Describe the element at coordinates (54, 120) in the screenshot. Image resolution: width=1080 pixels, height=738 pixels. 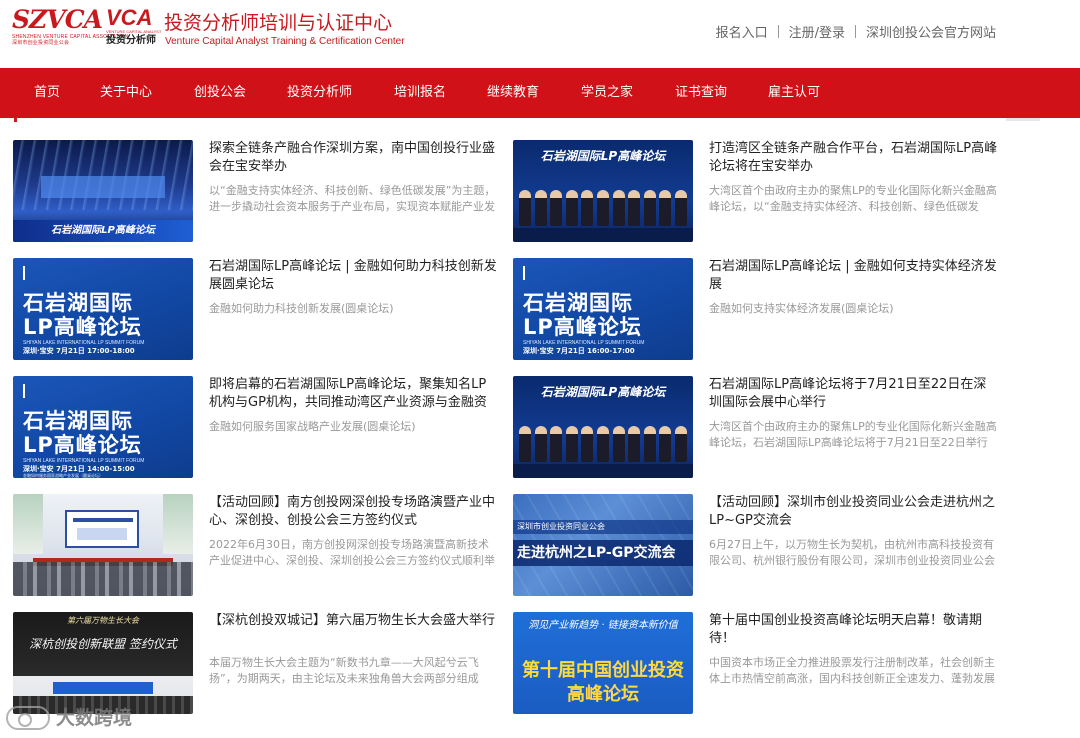
I see `section-header-edge` at that location.